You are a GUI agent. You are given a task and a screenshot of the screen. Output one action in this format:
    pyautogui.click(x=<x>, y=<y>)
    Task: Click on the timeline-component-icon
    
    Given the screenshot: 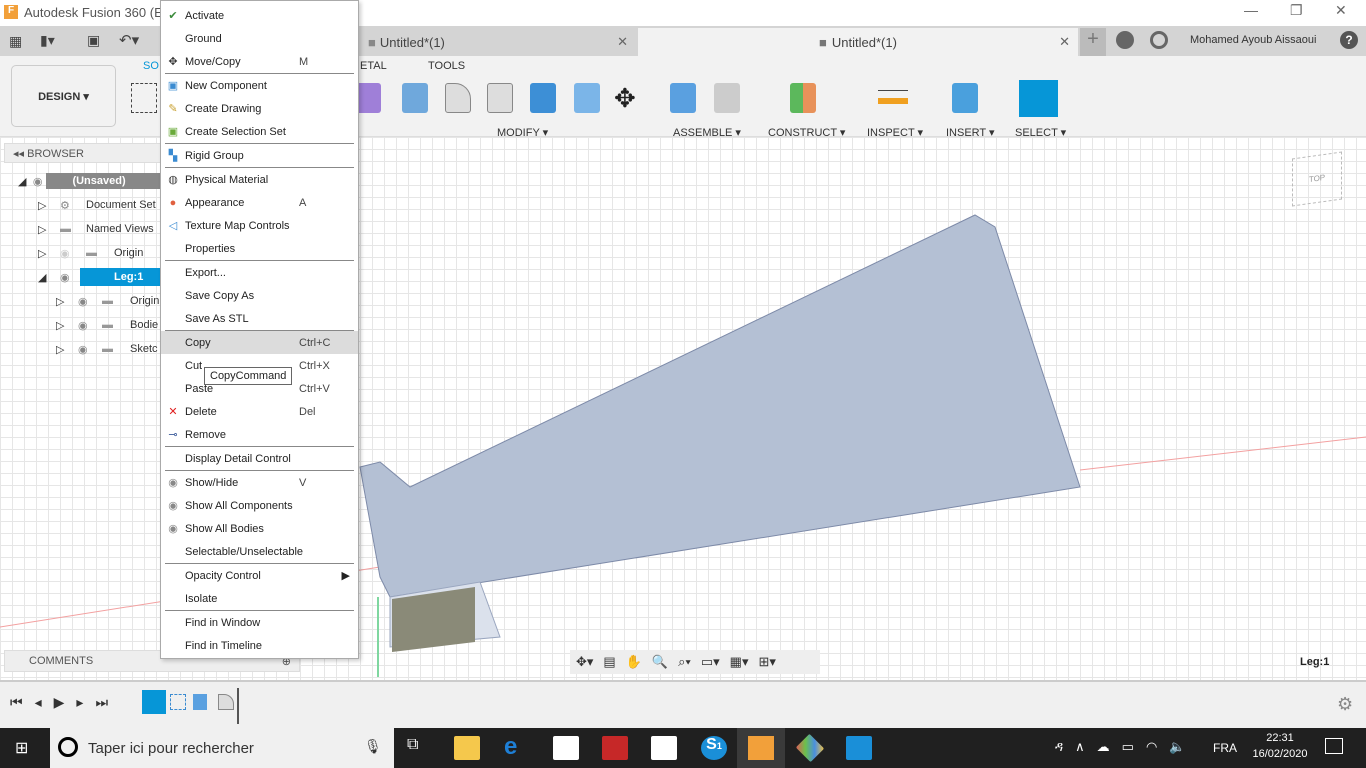 What is the action you would take?
    pyautogui.click(x=154, y=702)
    